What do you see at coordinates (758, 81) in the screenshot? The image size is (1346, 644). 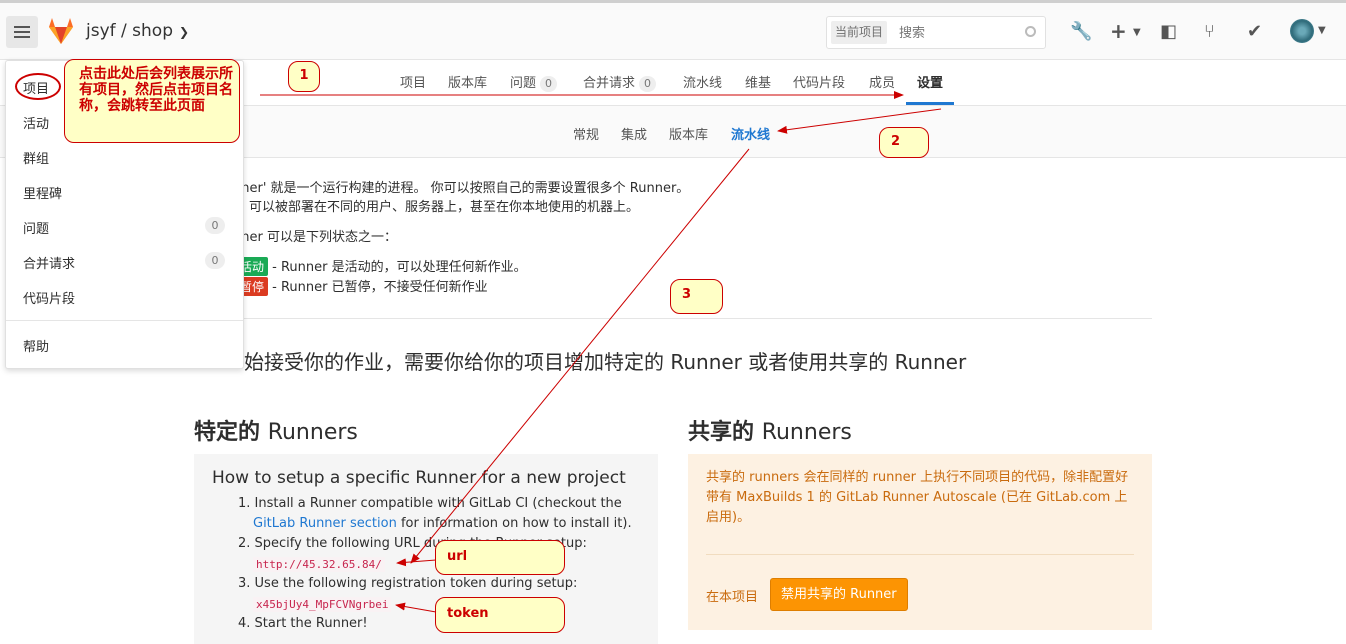 I see `nav-wiki: 维基` at bounding box center [758, 81].